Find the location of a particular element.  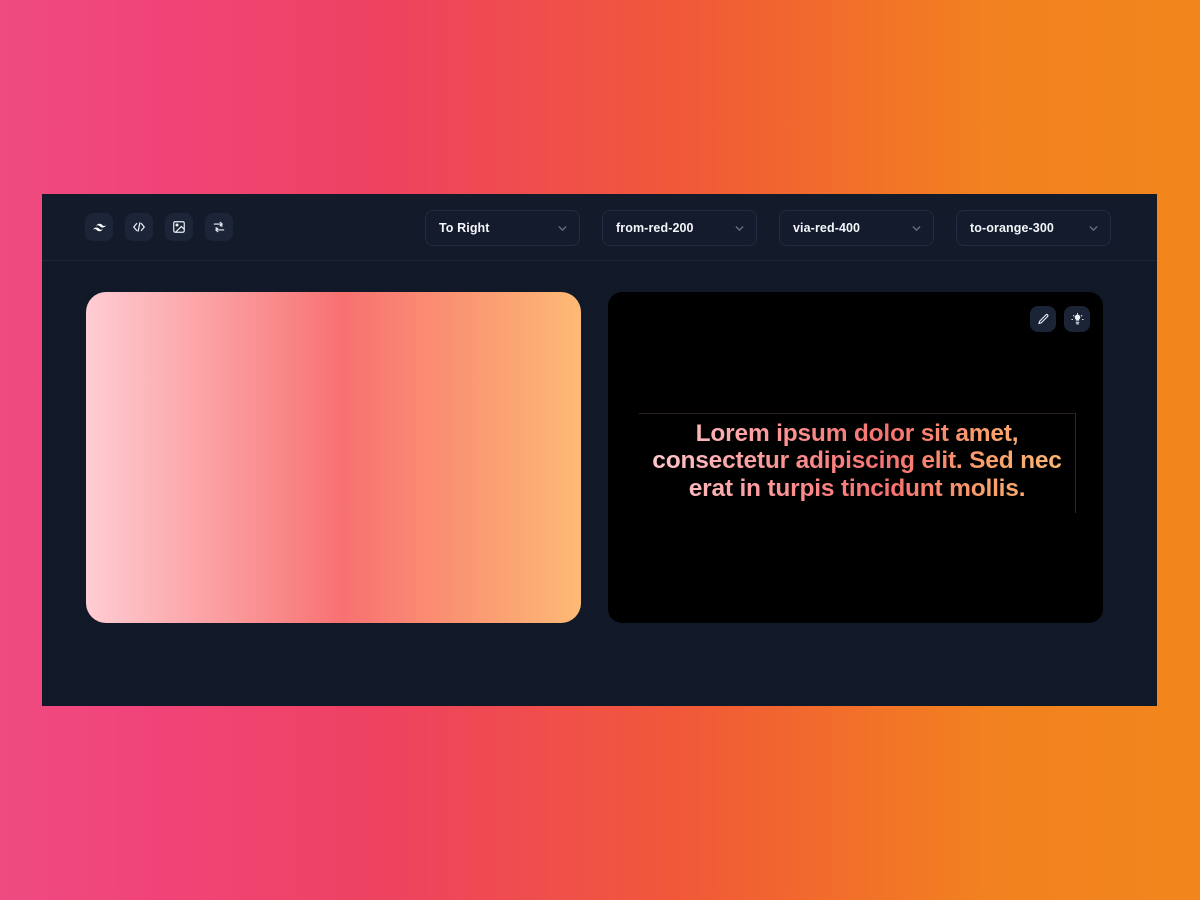

image-icon is located at coordinates (179, 227).